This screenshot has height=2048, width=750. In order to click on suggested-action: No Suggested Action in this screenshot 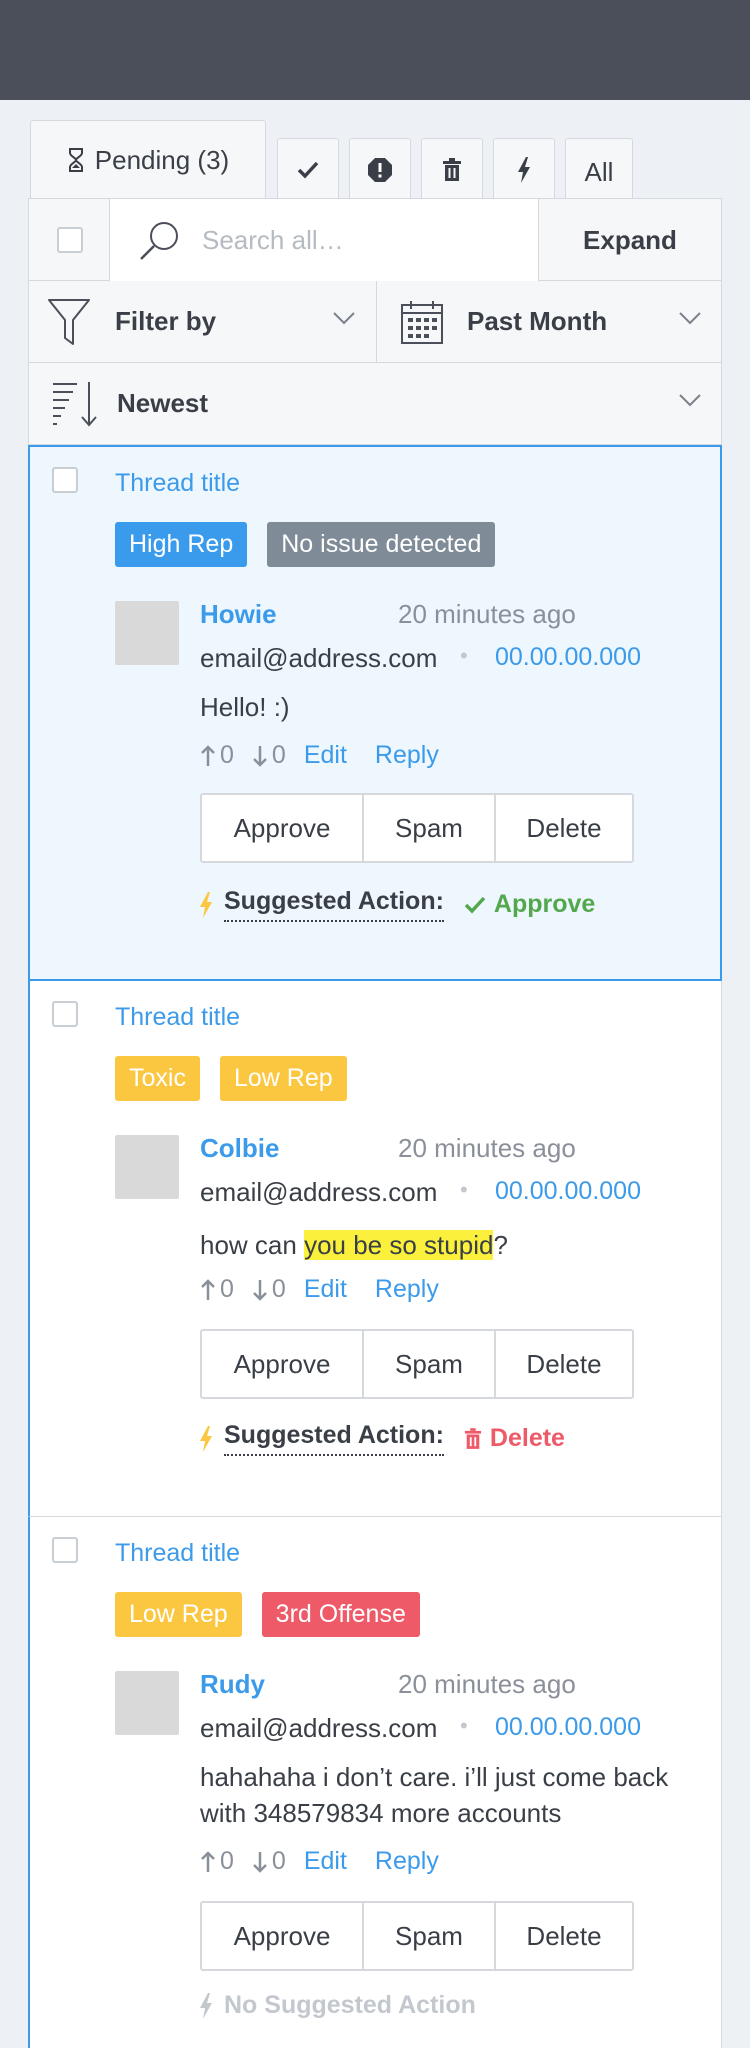, I will do `click(337, 2005)`.